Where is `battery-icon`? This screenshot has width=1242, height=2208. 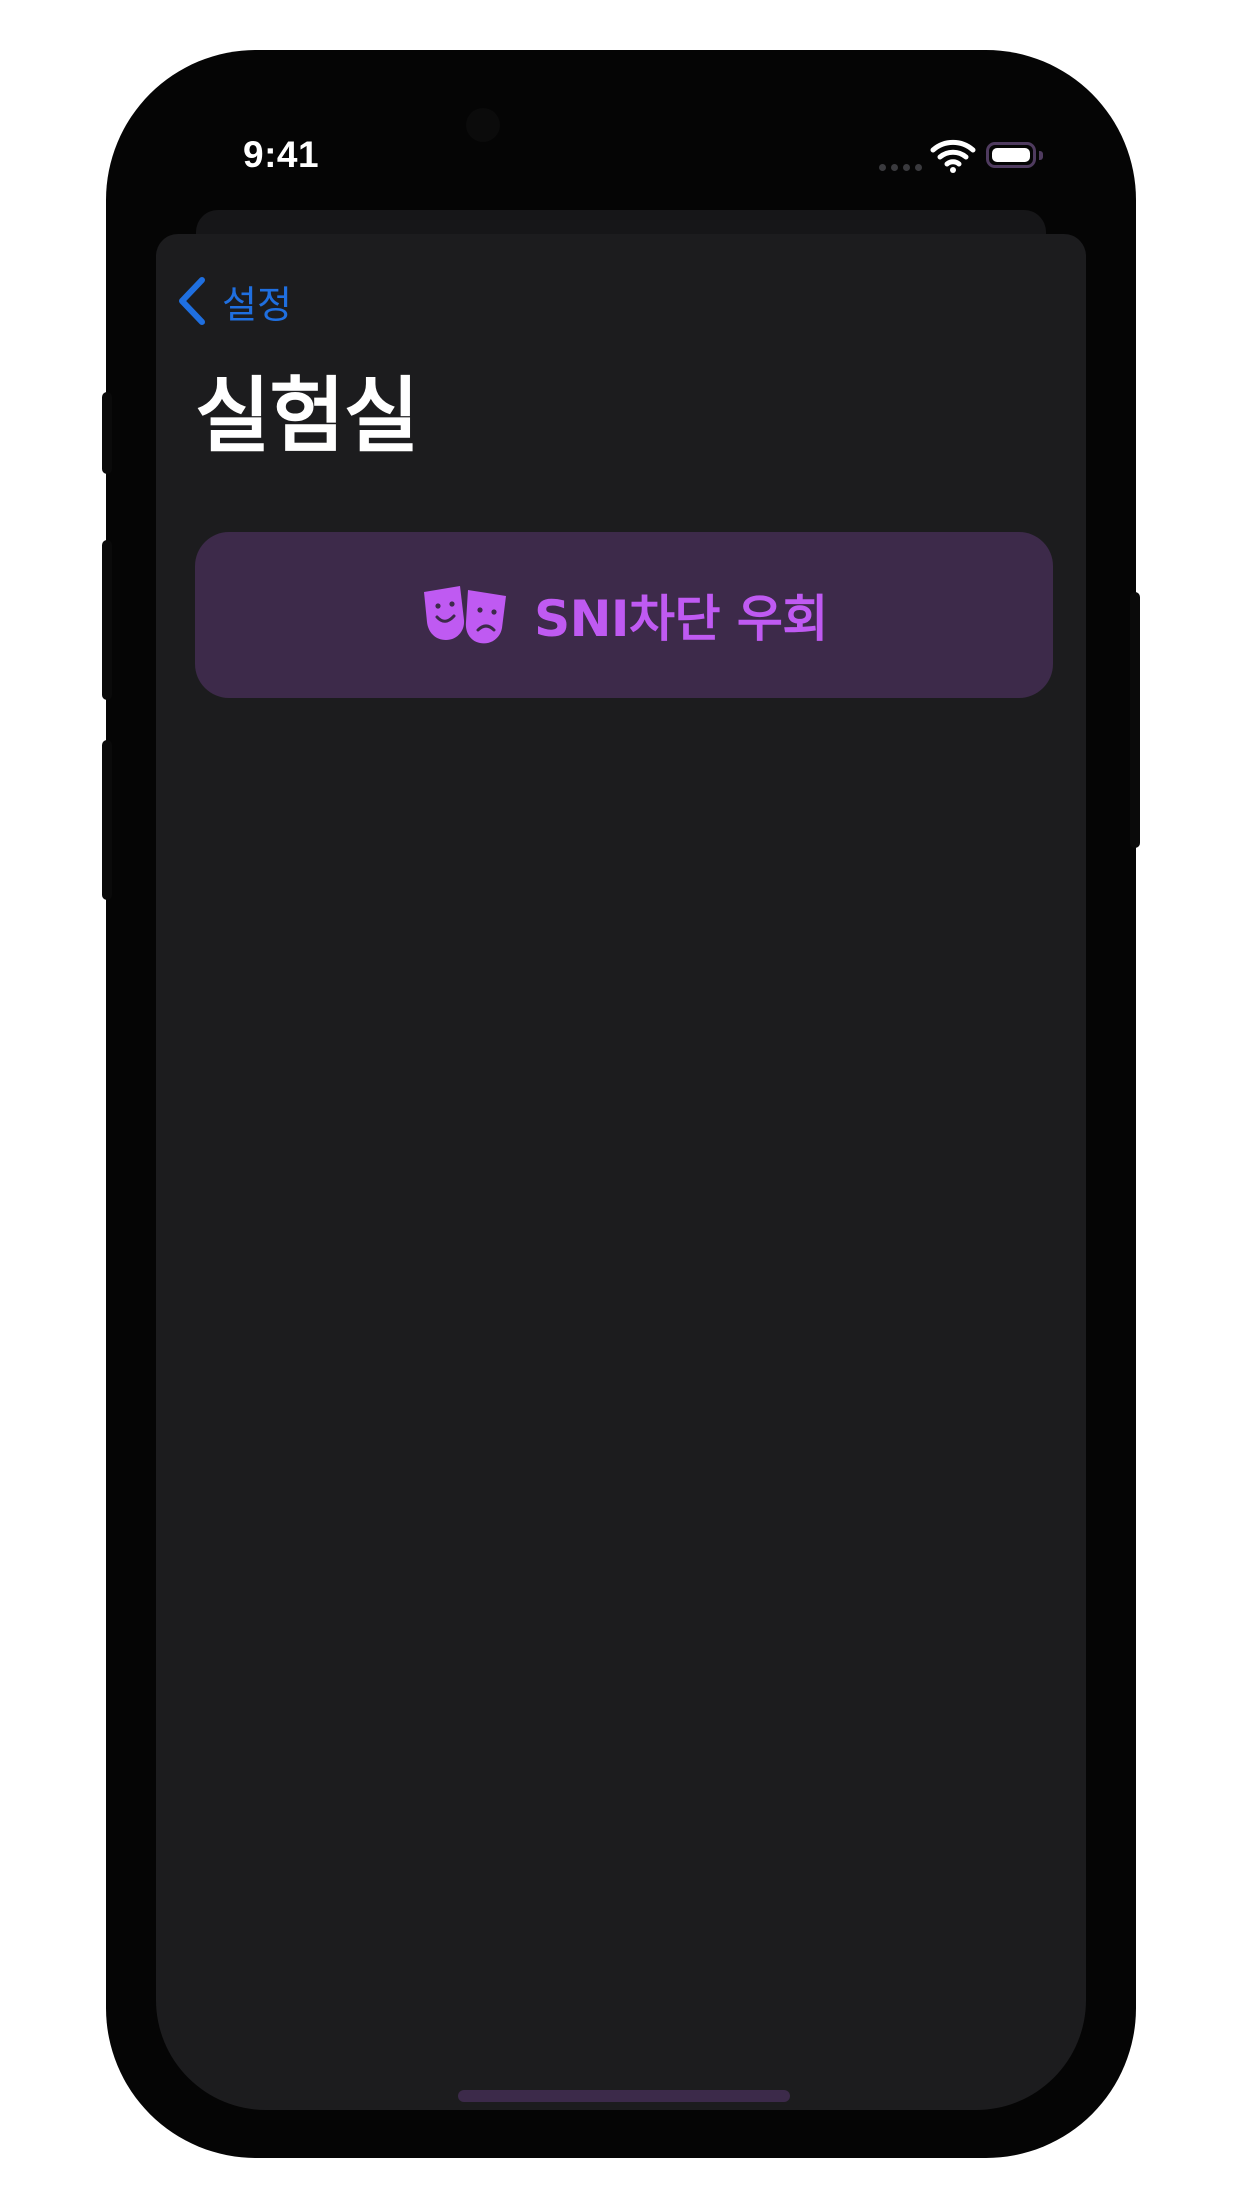
battery-icon is located at coordinates (1011, 155).